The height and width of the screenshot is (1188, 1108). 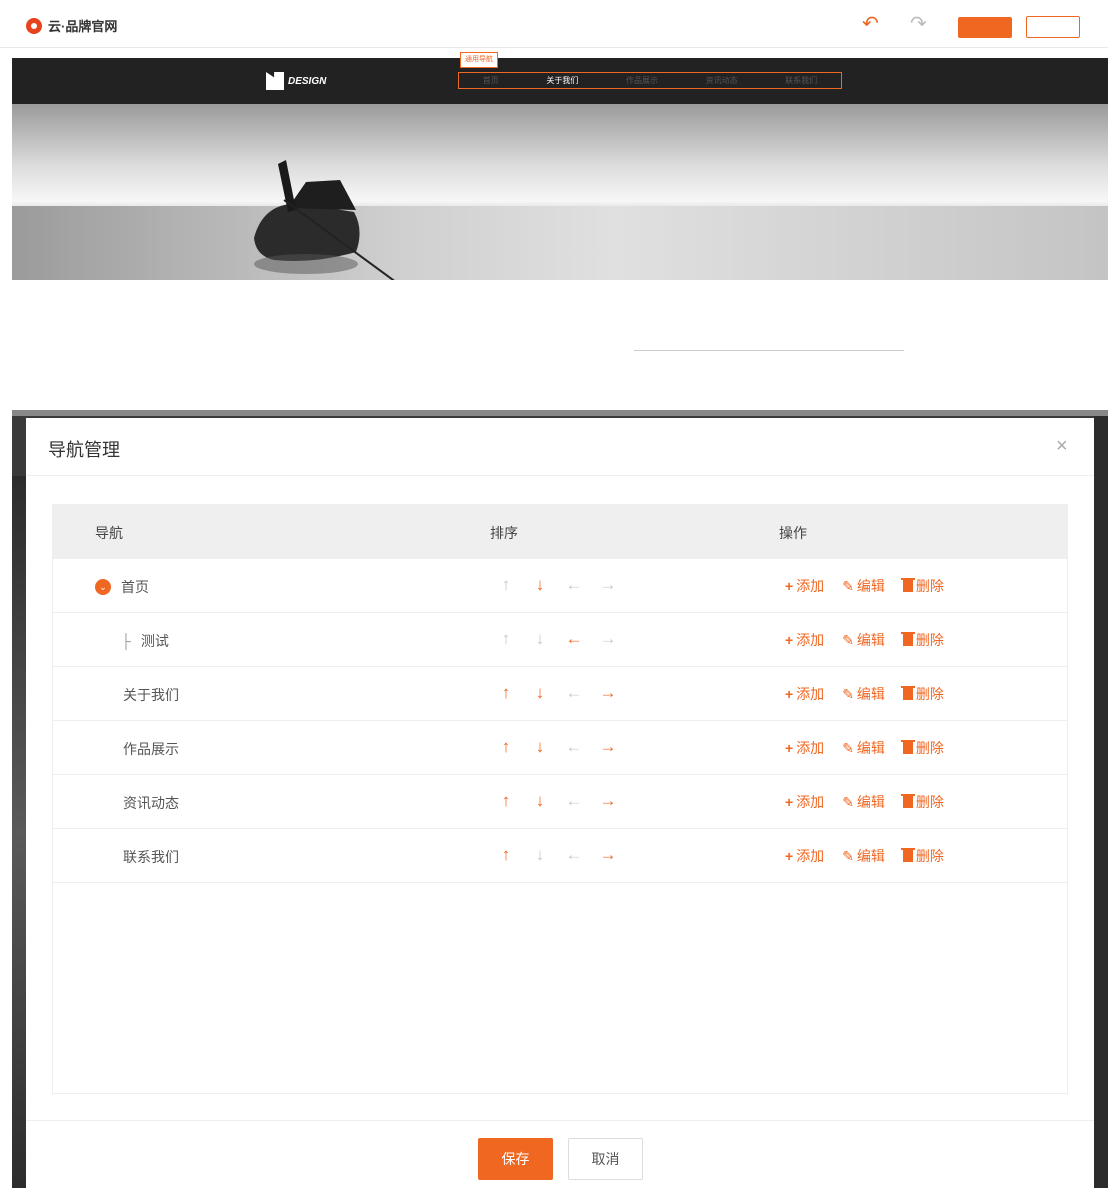 I want to click on cancel-button: 取消, so click(x=605, y=1159).